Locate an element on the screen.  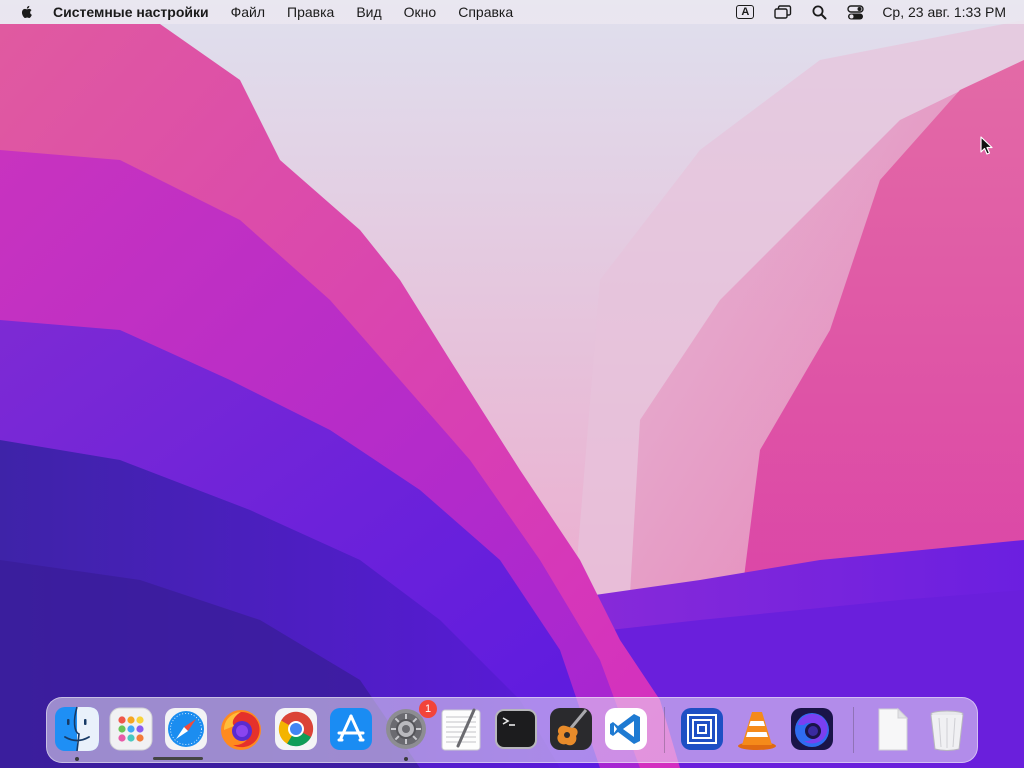
document-icon is located at coordinates (893, 729).